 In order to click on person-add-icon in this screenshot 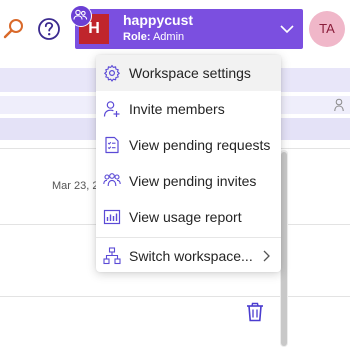, I will do `click(111, 109)`.